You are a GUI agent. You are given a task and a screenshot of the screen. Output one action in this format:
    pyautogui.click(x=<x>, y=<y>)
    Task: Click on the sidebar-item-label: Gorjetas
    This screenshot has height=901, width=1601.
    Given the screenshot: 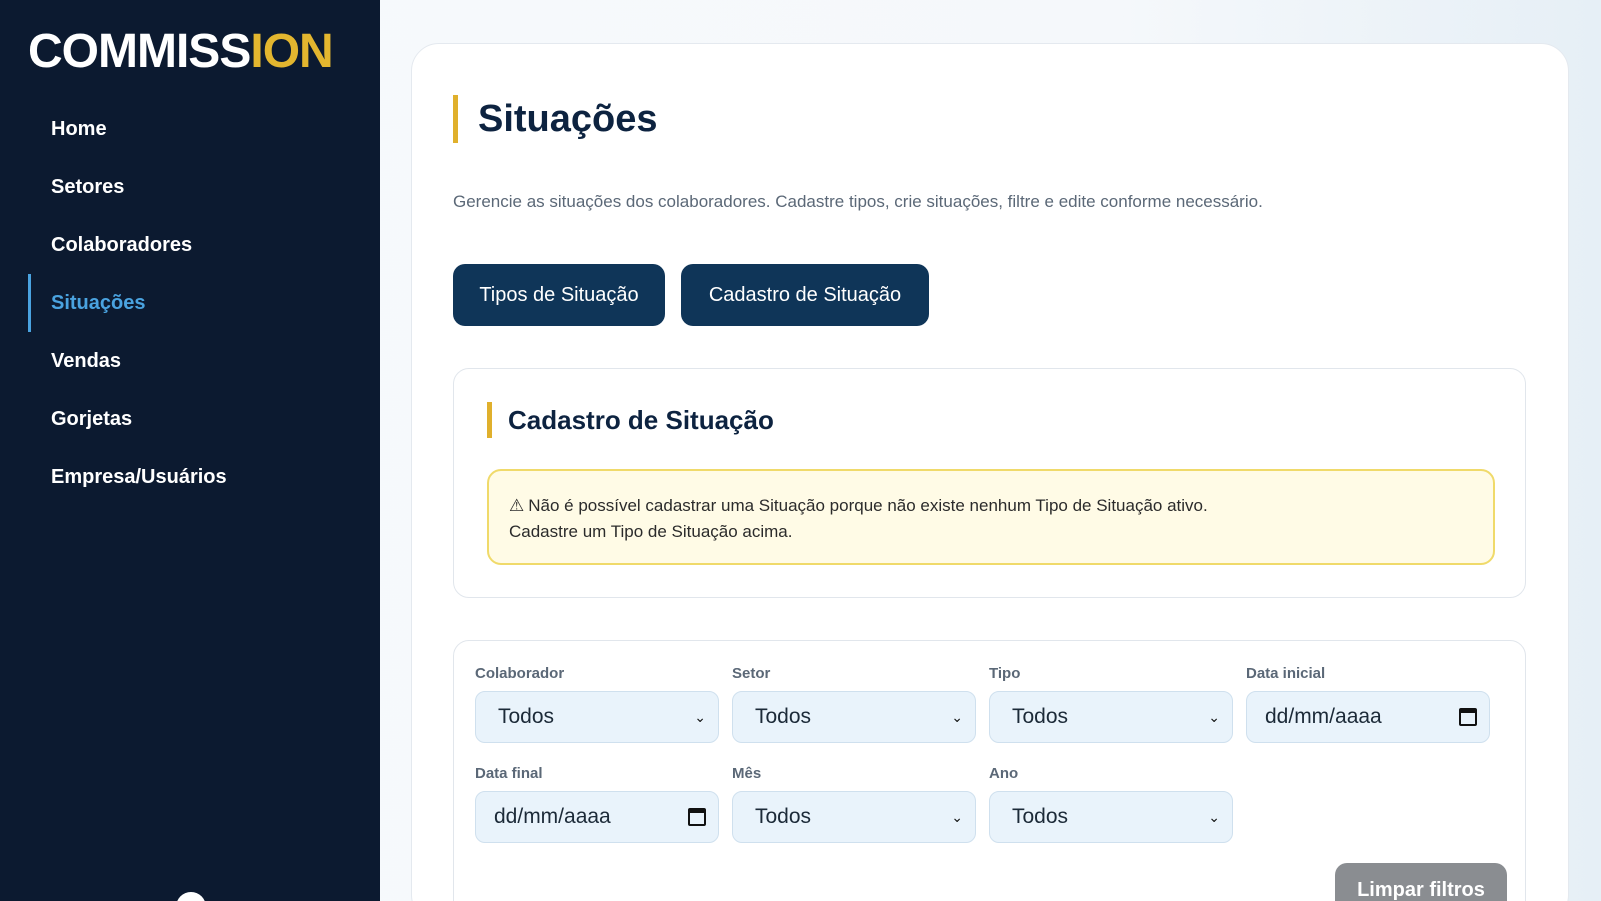 What is the action you would take?
    pyautogui.click(x=92, y=418)
    